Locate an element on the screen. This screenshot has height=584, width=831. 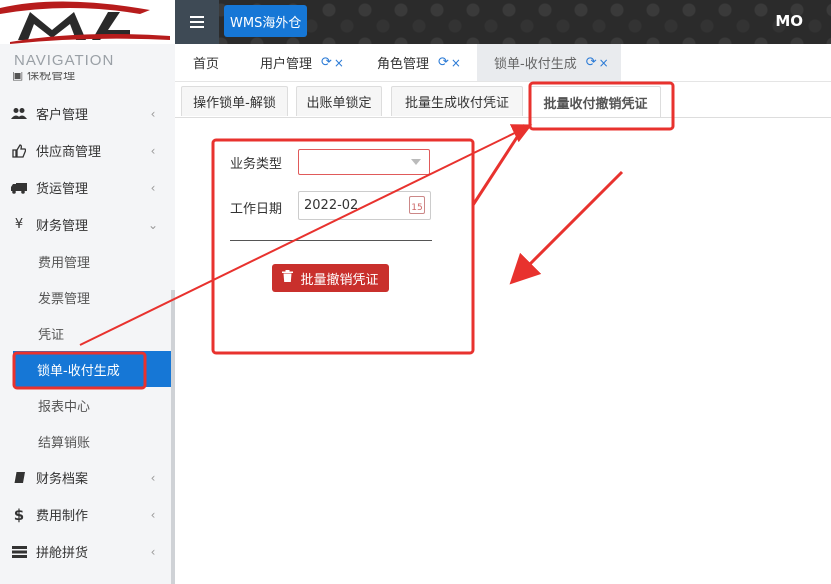
batch-revoke-button: 批量撤销凭证 is located at coordinates (330, 278).